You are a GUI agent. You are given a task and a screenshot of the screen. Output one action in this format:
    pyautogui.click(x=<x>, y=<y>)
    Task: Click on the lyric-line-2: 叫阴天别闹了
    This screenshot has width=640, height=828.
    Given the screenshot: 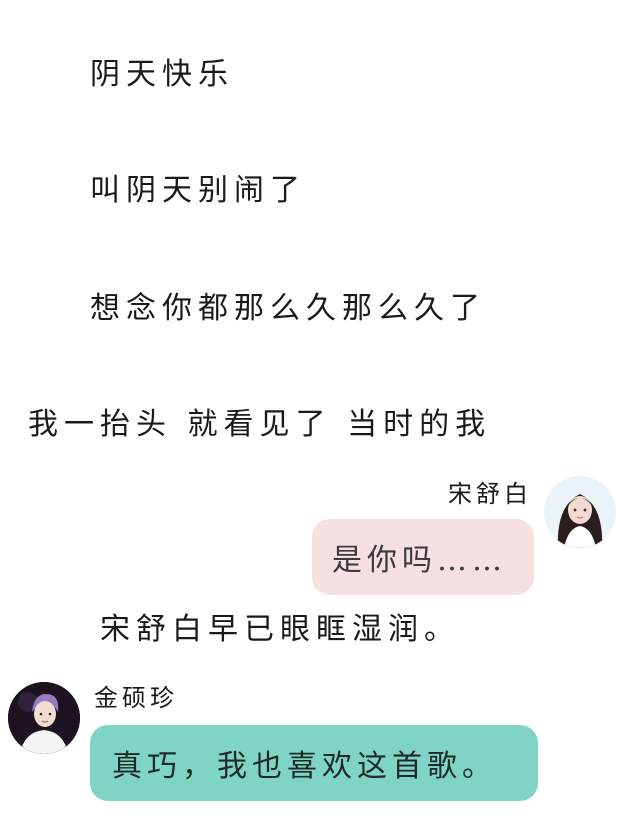 What is the action you would take?
    pyautogui.click(x=198, y=190)
    